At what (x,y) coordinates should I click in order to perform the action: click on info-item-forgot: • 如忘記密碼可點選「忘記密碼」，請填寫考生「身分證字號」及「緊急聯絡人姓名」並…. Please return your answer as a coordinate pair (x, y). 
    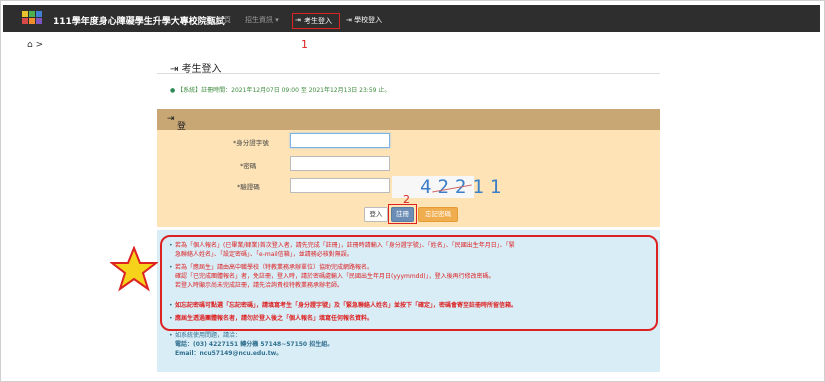
    Looking at the image, I should click on (343, 305).